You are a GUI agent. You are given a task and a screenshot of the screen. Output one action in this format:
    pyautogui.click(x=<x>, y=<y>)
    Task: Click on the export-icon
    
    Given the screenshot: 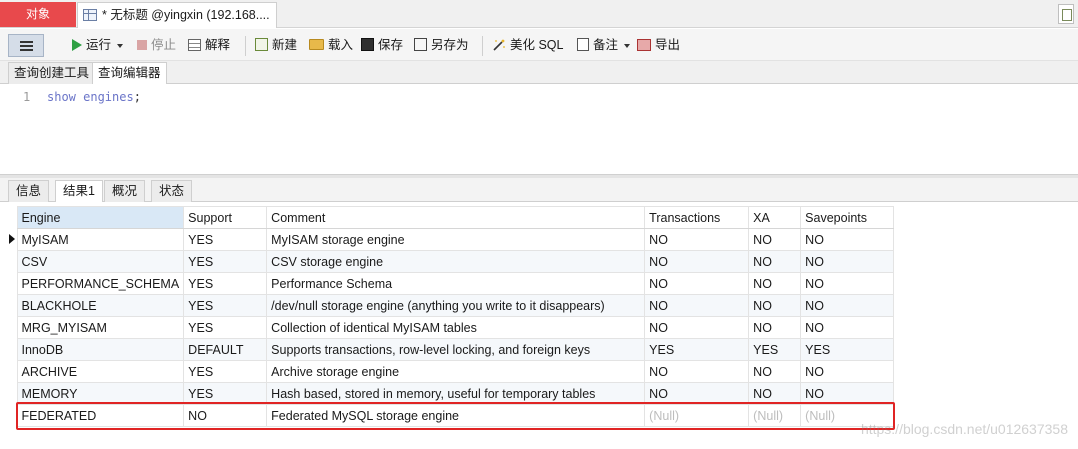 What is the action you would take?
    pyautogui.click(x=644, y=44)
    